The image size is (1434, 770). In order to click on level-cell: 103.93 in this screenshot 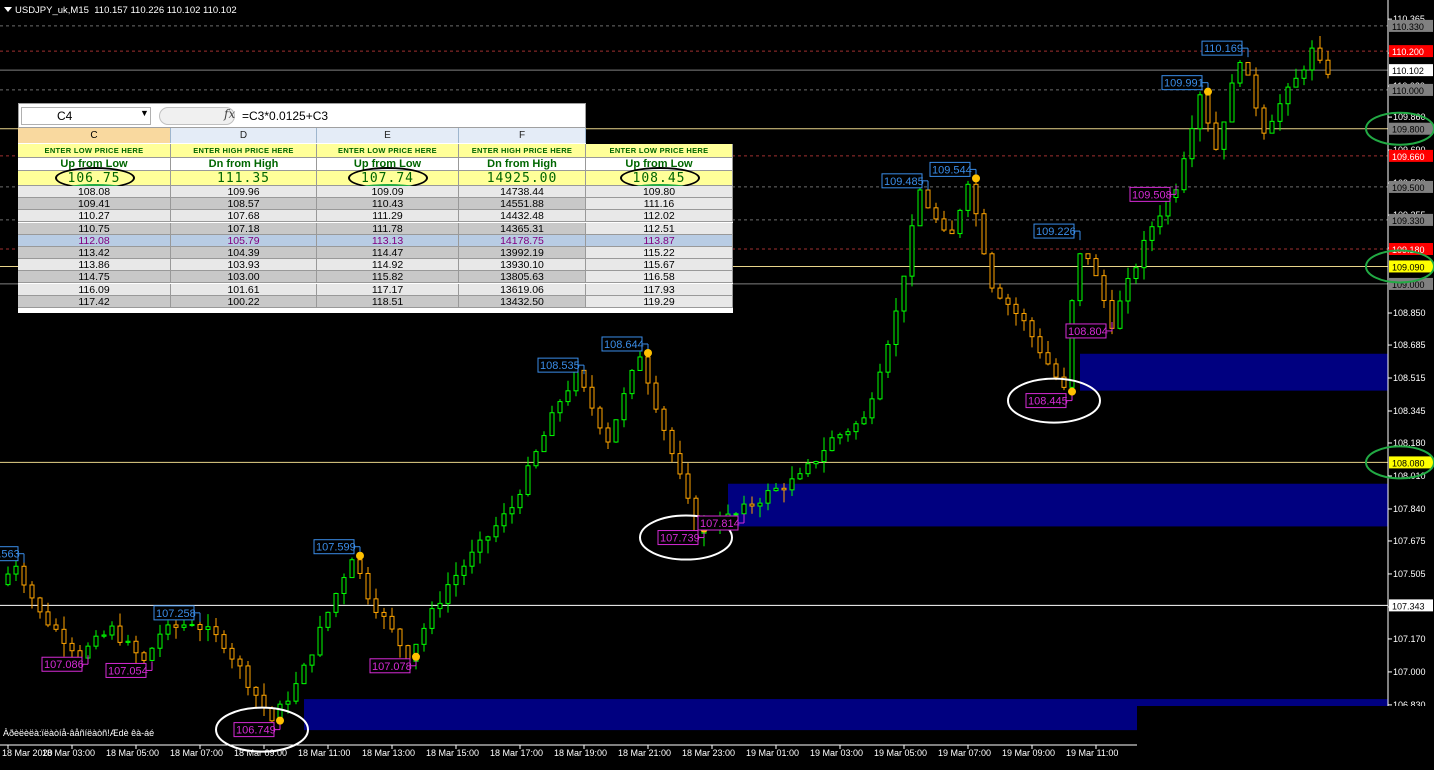, I will do `click(244, 265)`.